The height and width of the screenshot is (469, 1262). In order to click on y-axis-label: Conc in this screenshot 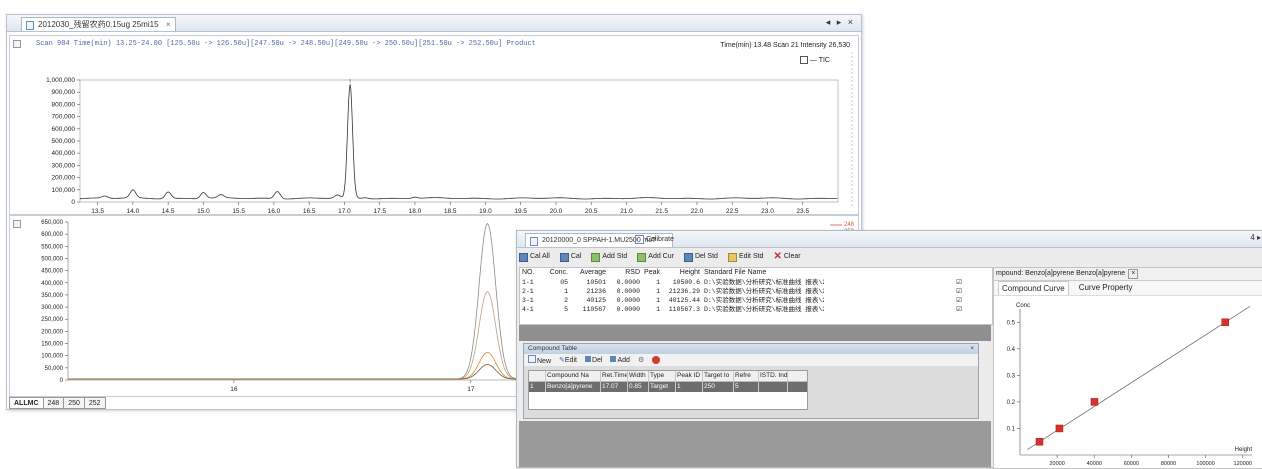, I will do `click(1023, 306)`.